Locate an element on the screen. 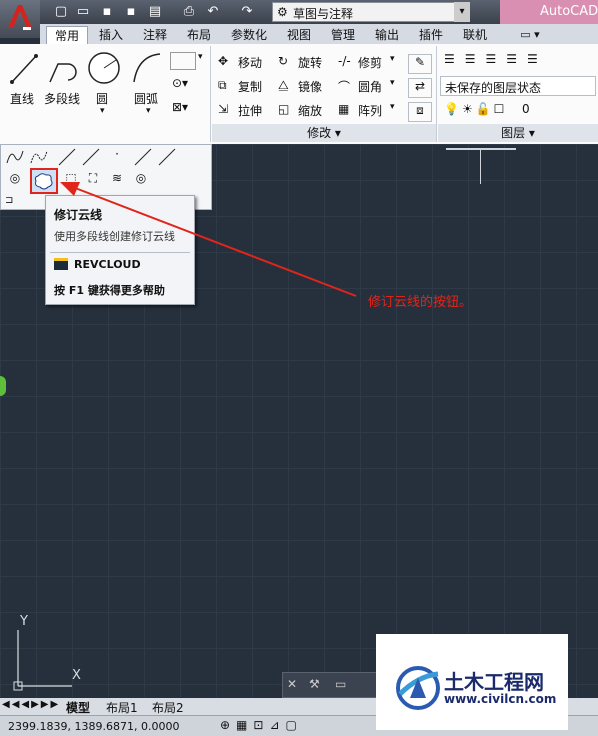 The width and height of the screenshot is (598, 736). ucs-y-label: Y is located at coordinates (24, 621).